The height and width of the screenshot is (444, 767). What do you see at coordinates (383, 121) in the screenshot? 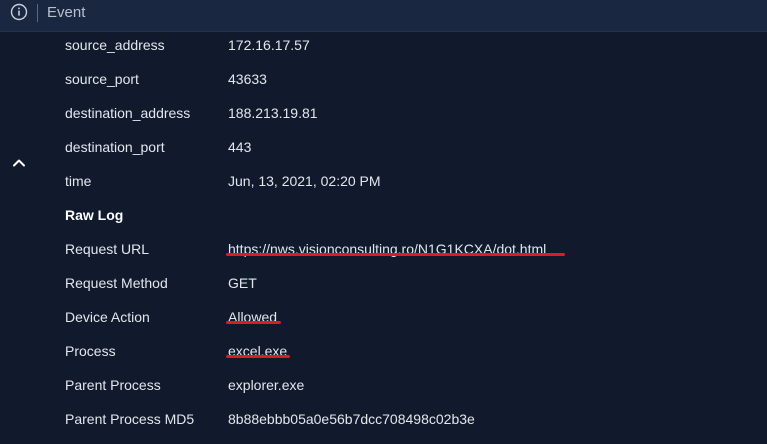
I see `field-row-destination-address: destination_address 188.213.19.81` at bounding box center [383, 121].